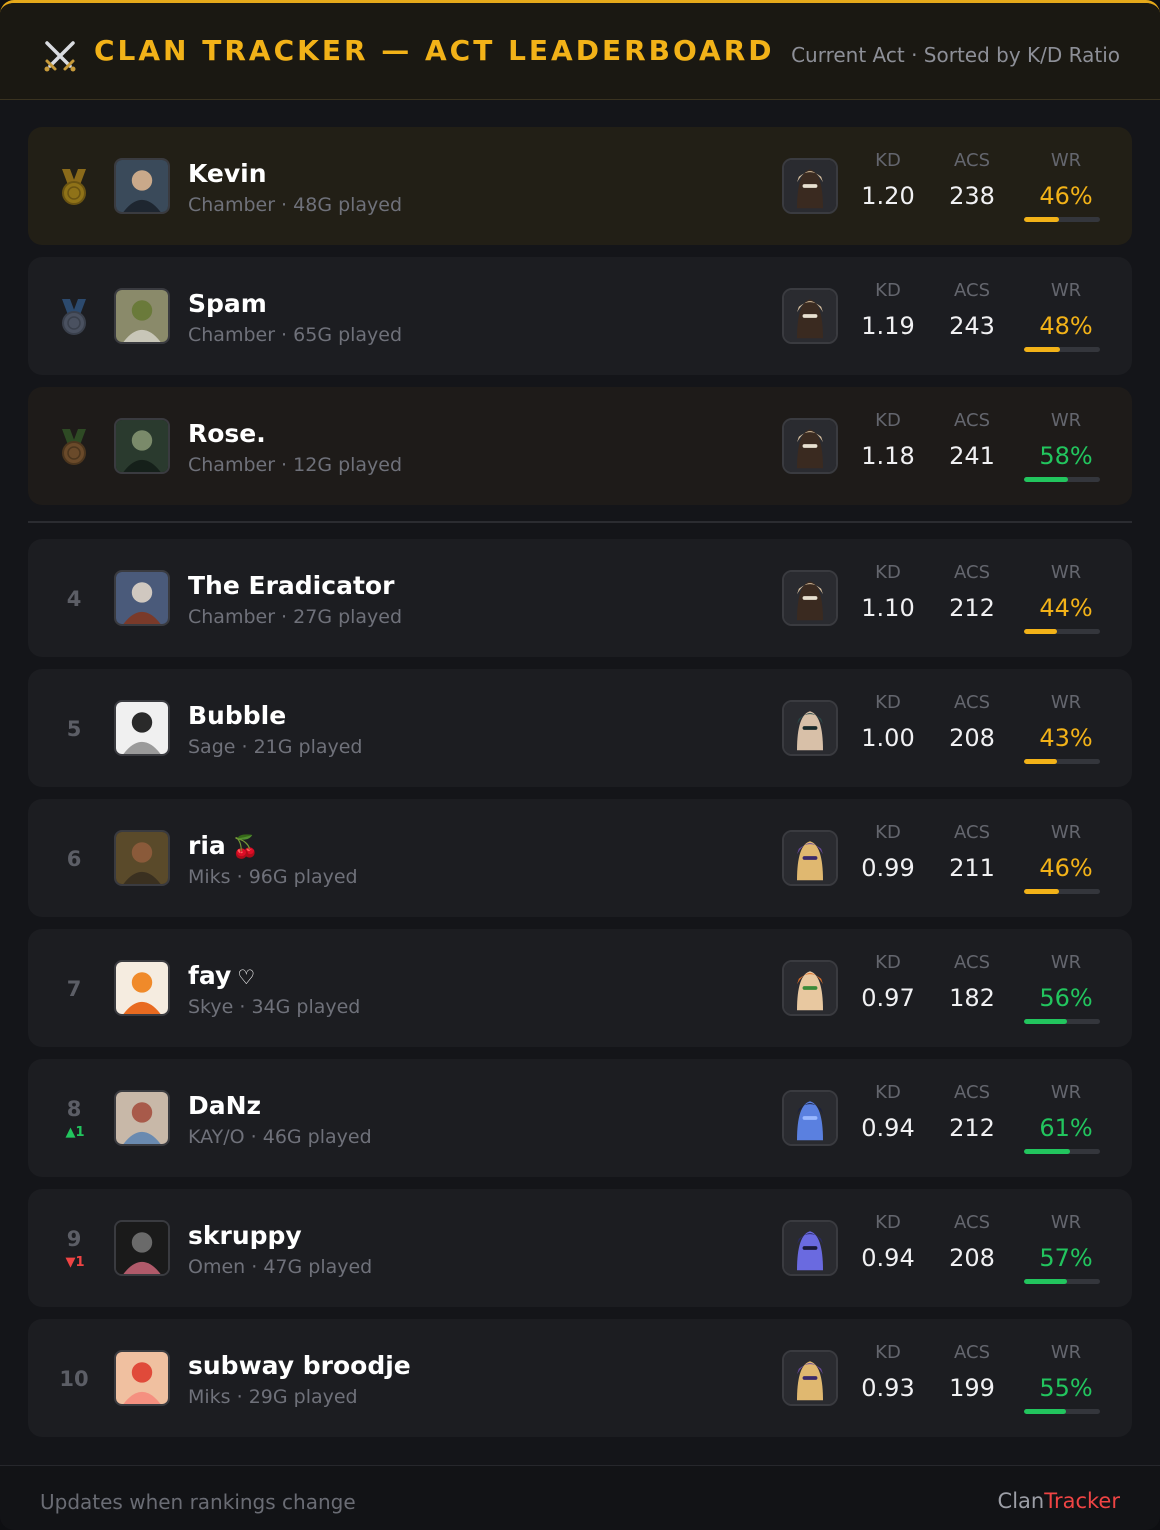 The image size is (1160, 1530). I want to click on sage-agent-icon, so click(810, 728).